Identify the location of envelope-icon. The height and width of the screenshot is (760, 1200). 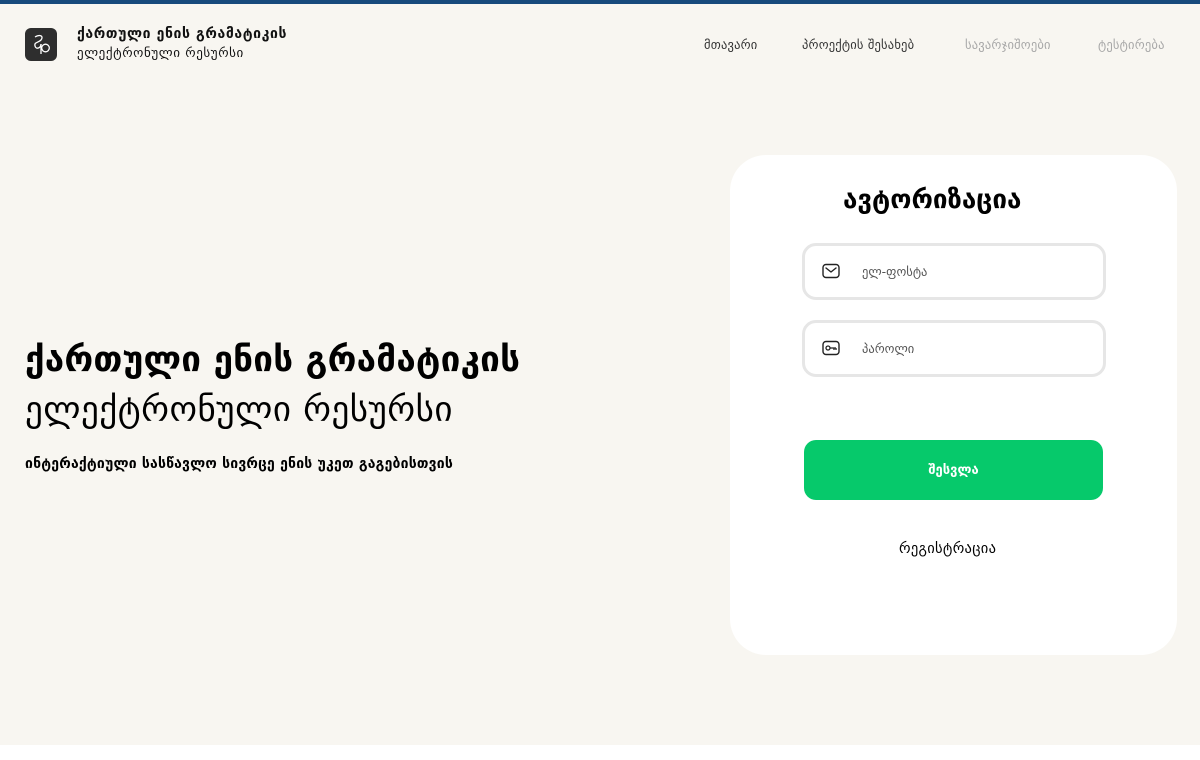
(831, 271).